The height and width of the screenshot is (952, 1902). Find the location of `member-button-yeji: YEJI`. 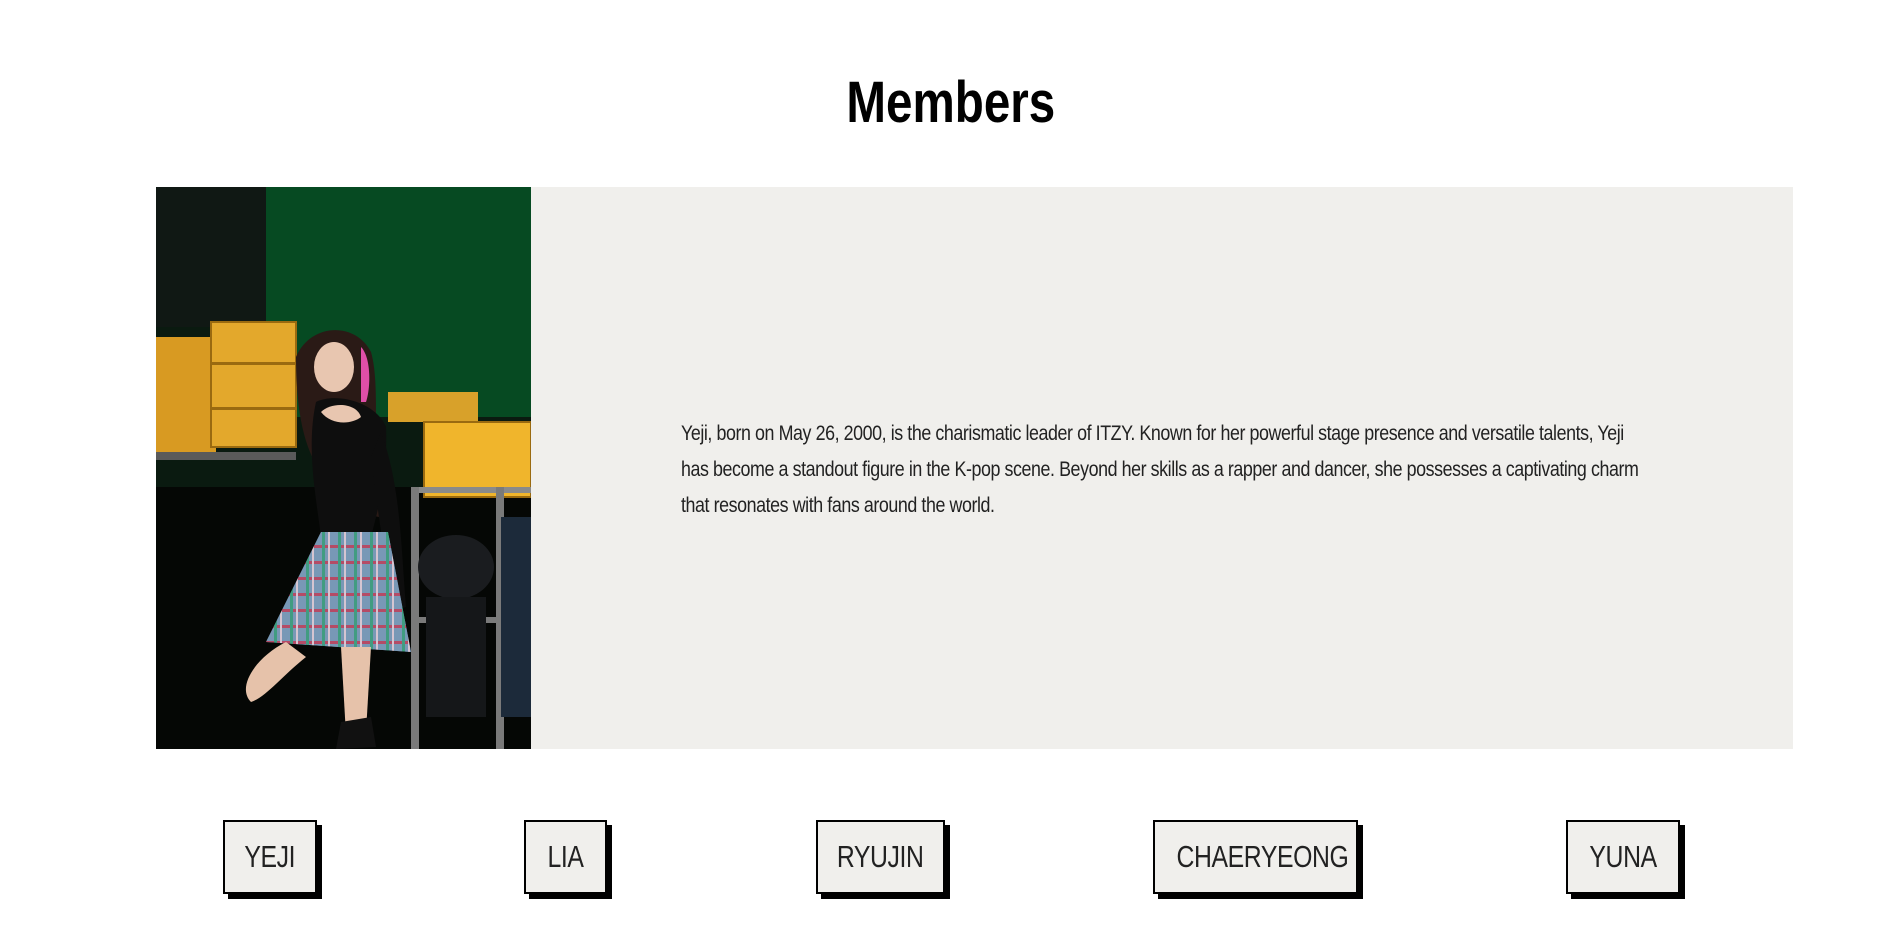

member-button-yeji: YEJI is located at coordinates (270, 857).